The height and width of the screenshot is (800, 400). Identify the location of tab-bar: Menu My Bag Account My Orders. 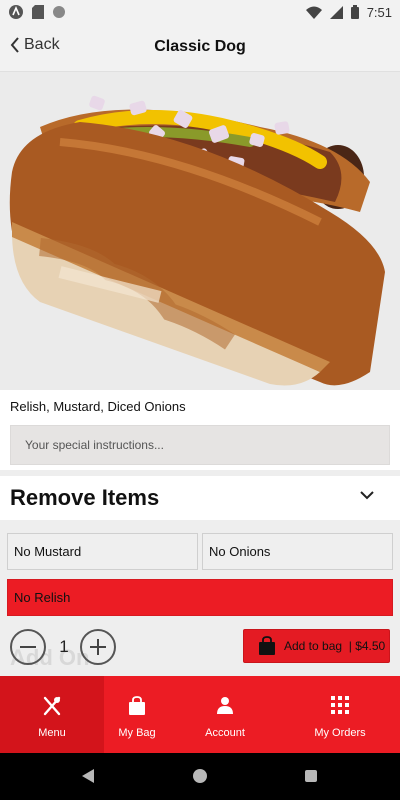
(200, 714).